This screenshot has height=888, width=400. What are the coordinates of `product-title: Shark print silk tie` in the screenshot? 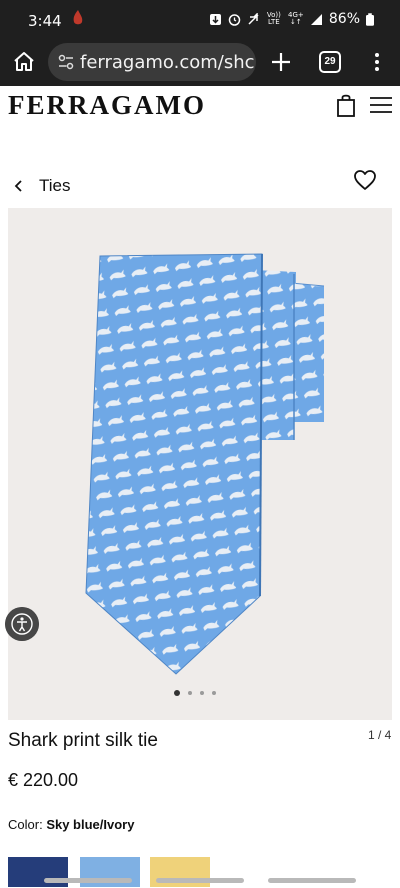 It's located at (83, 740).